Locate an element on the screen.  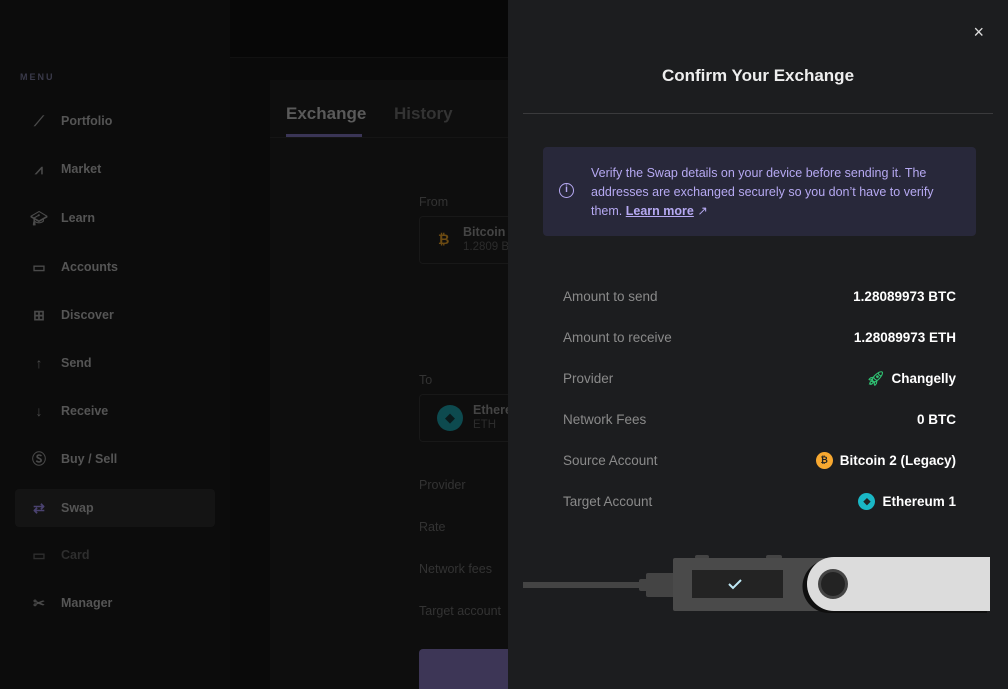
market-icon: ⩘ is located at coordinates (39, 168).